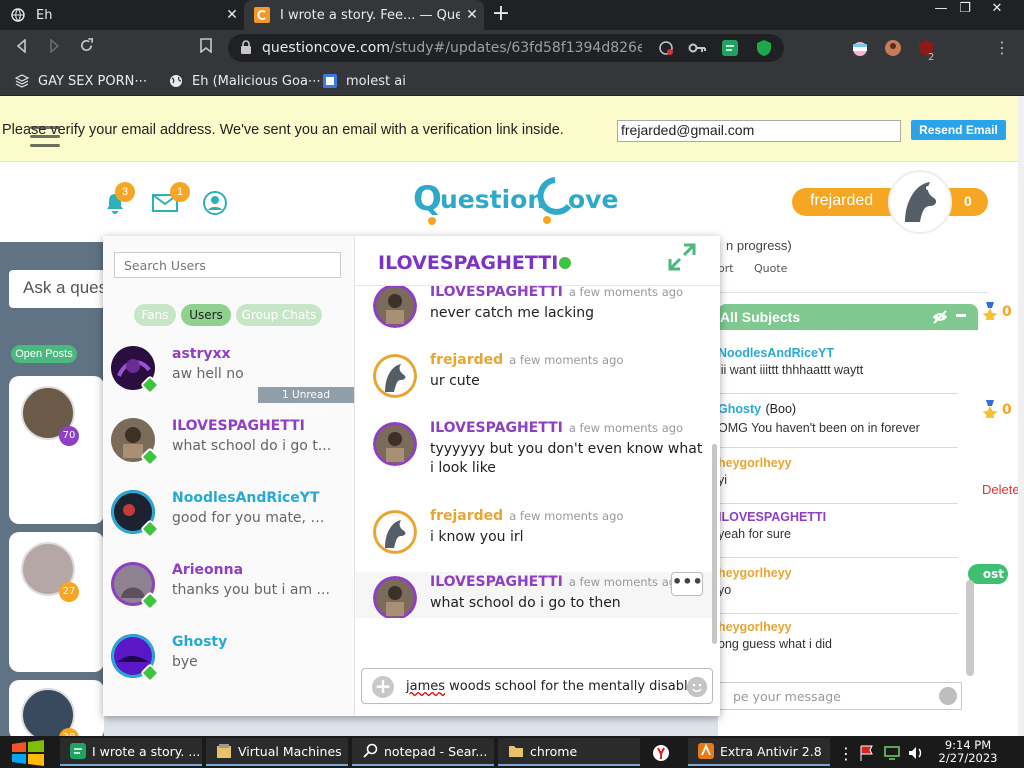 The height and width of the screenshot is (768, 1024). I want to click on subjects-scrollbar, so click(970, 628).